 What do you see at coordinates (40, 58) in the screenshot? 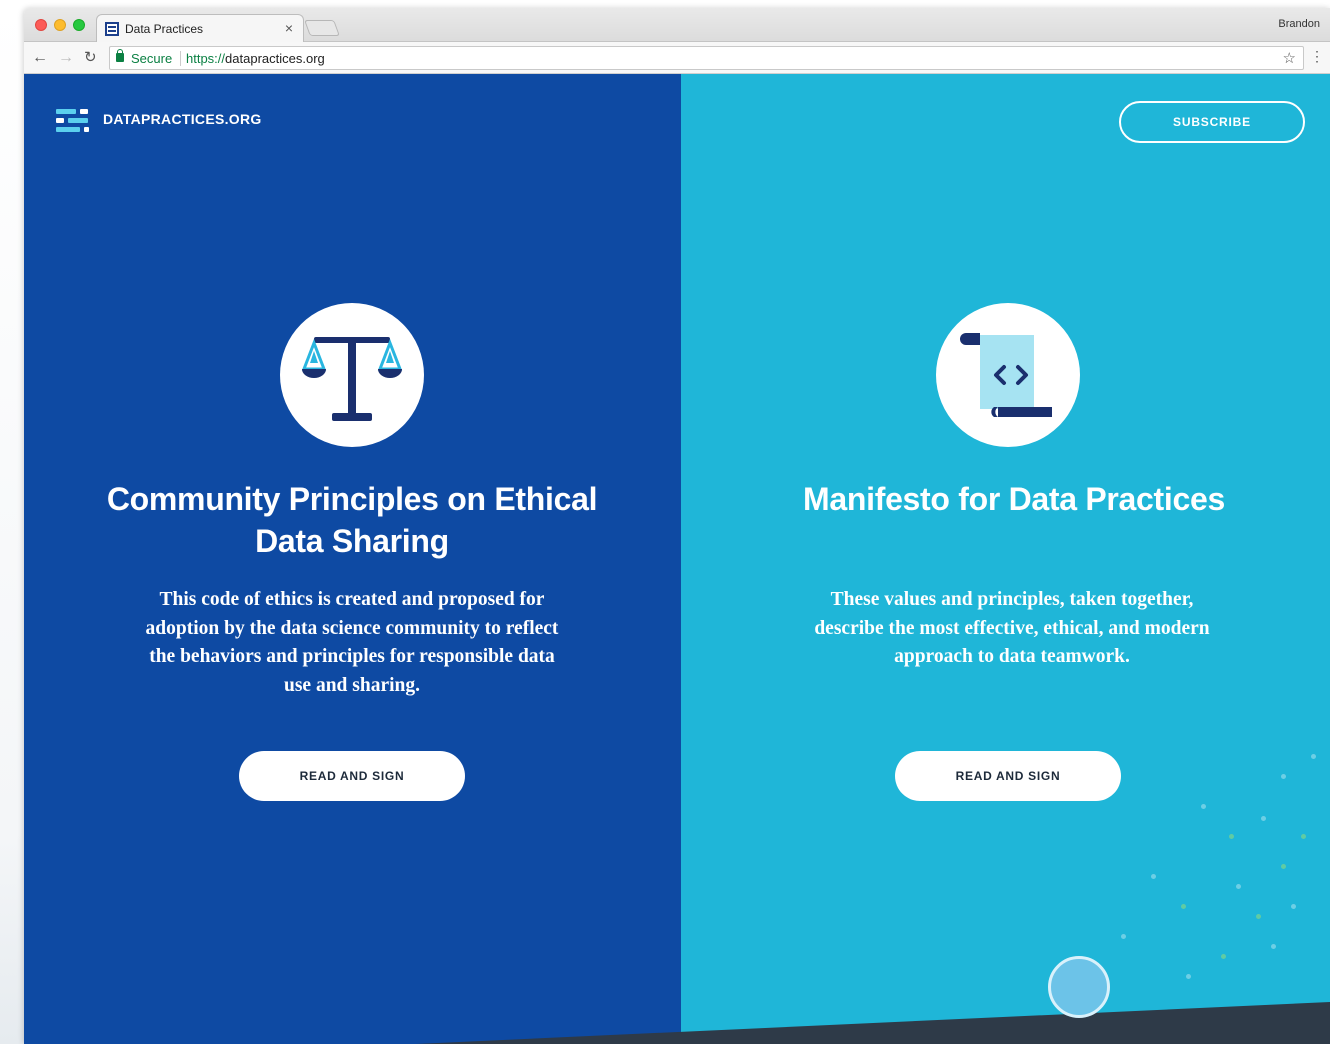
I see `back-arrow-icon: ←` at bounding box center [40, 58].